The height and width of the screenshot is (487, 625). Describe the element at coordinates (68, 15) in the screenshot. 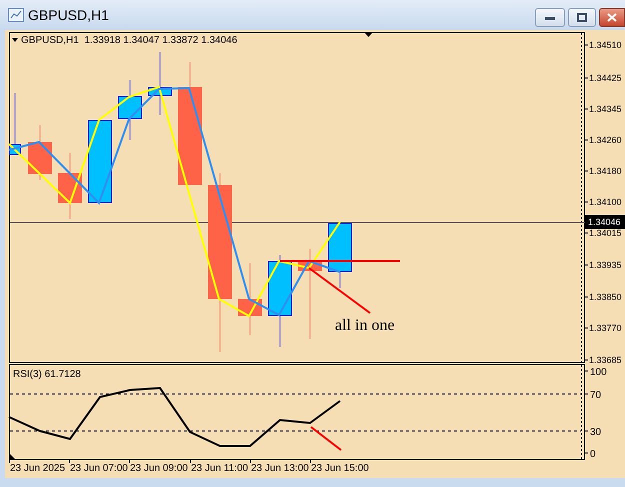

I see `window-title: GBPUSD,H1` at that location.